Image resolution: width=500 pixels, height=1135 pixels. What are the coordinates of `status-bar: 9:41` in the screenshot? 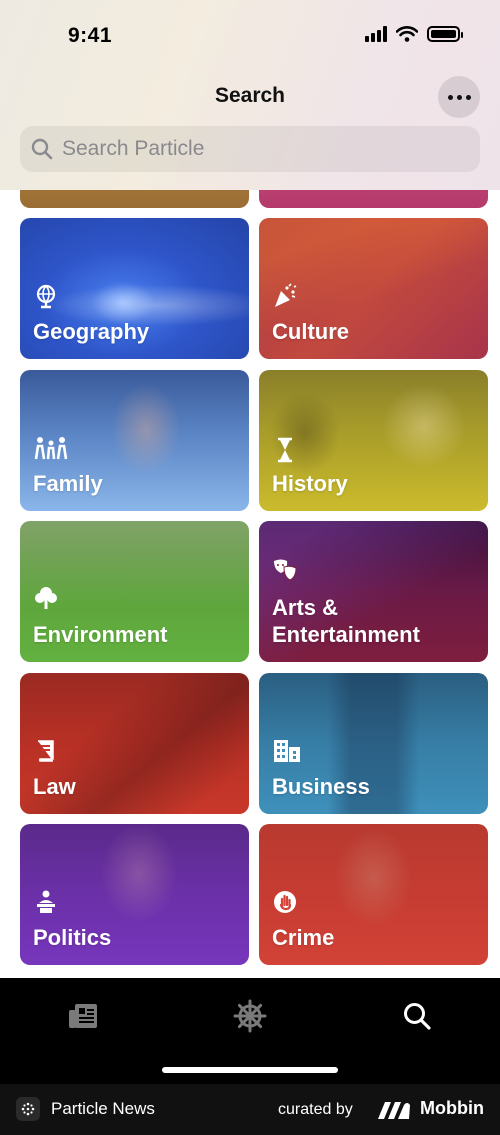 It's located at (250, 35).